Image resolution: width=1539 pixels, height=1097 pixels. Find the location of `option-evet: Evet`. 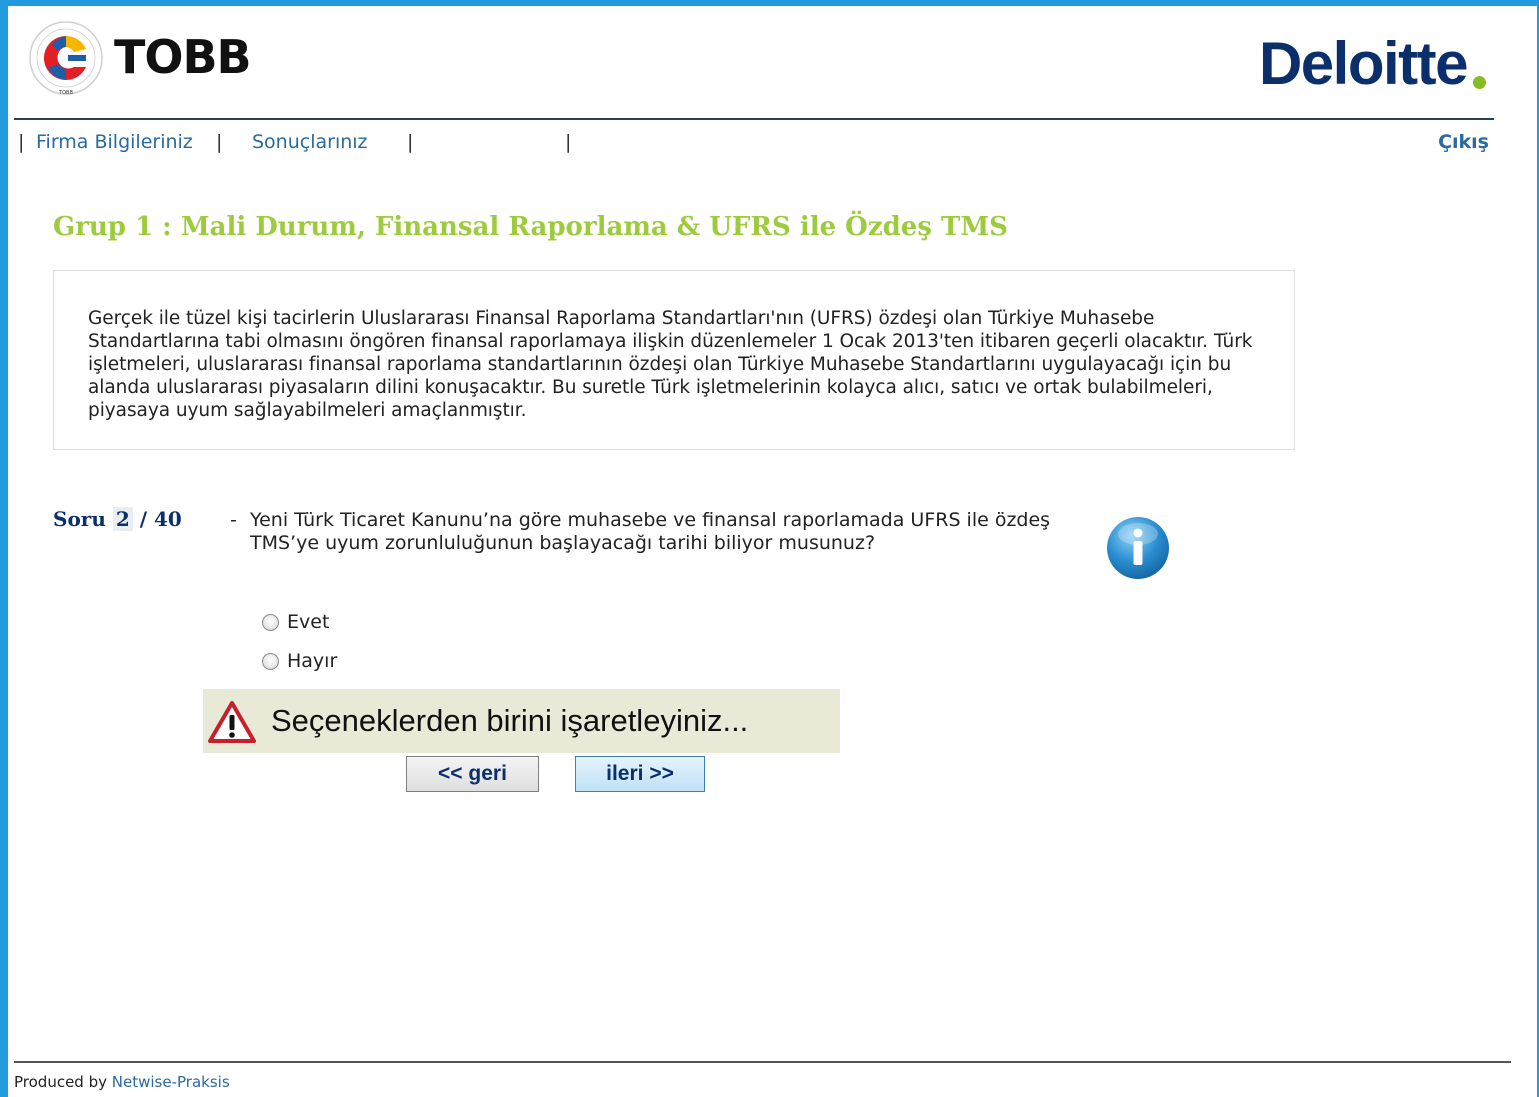

option-evet: Evet is located at coordinates (295, 622).